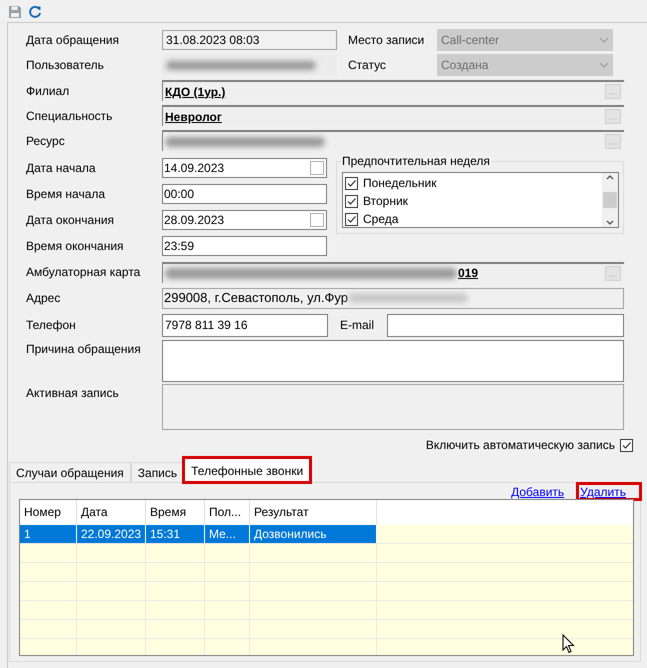 The image size is (647, 668). I want to click on field-label: E-mail, so click(357, 325).